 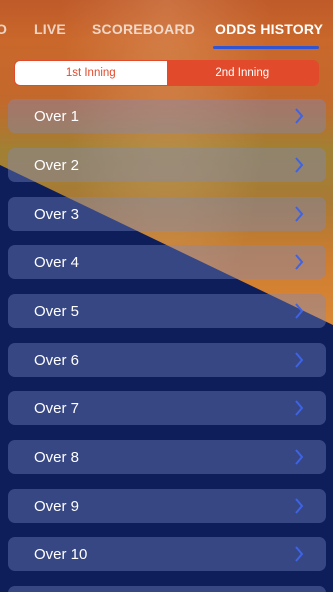 I want to click on over-label: Over 9, so click(x=57, y=506).